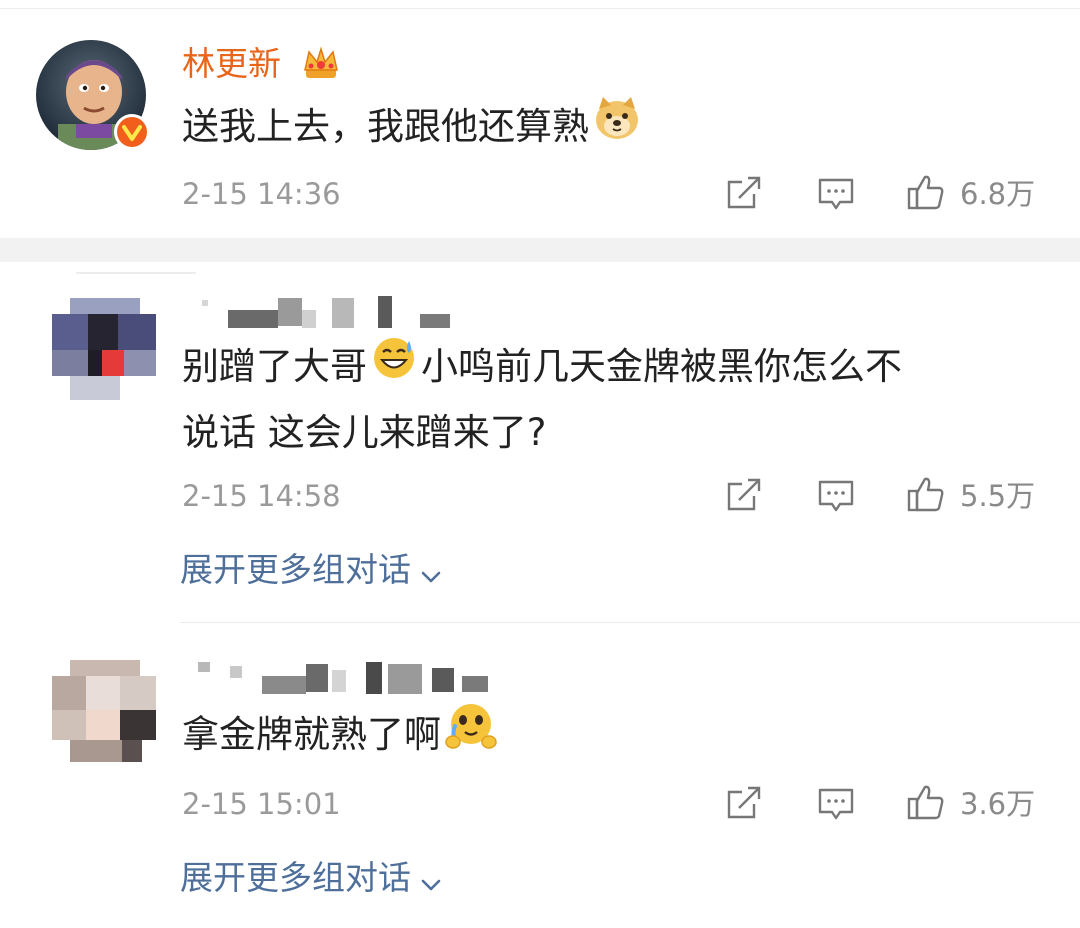  What do you see at coordinates (661, 366) in the screenshot?
I see `comment-text-part: 小鸣前几天金牌被黑你怎么不` at bounding box center [661, 366].